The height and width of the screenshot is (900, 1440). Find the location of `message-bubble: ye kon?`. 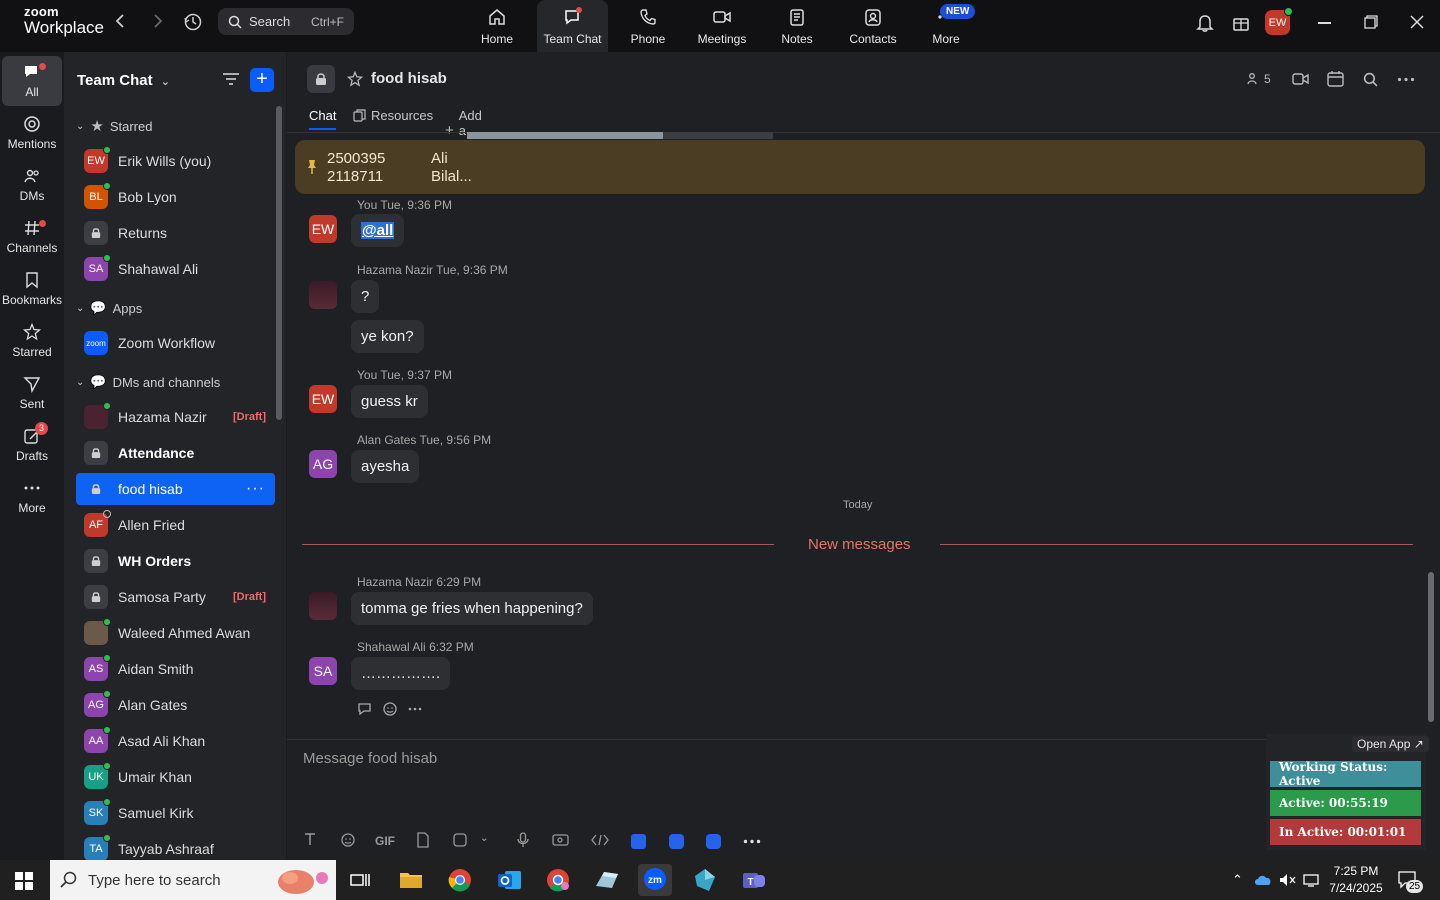

message-bubble: ye kon? is located at coordinates (387, 336).